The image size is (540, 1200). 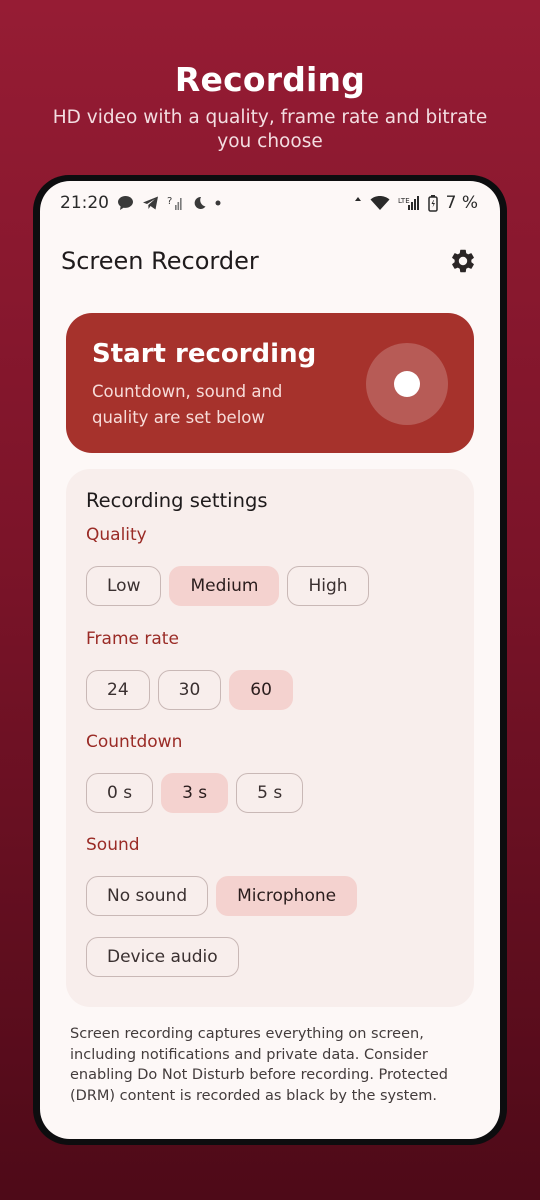 I want to click on app-title: Screen Recorder, so click(x=160, y=261).